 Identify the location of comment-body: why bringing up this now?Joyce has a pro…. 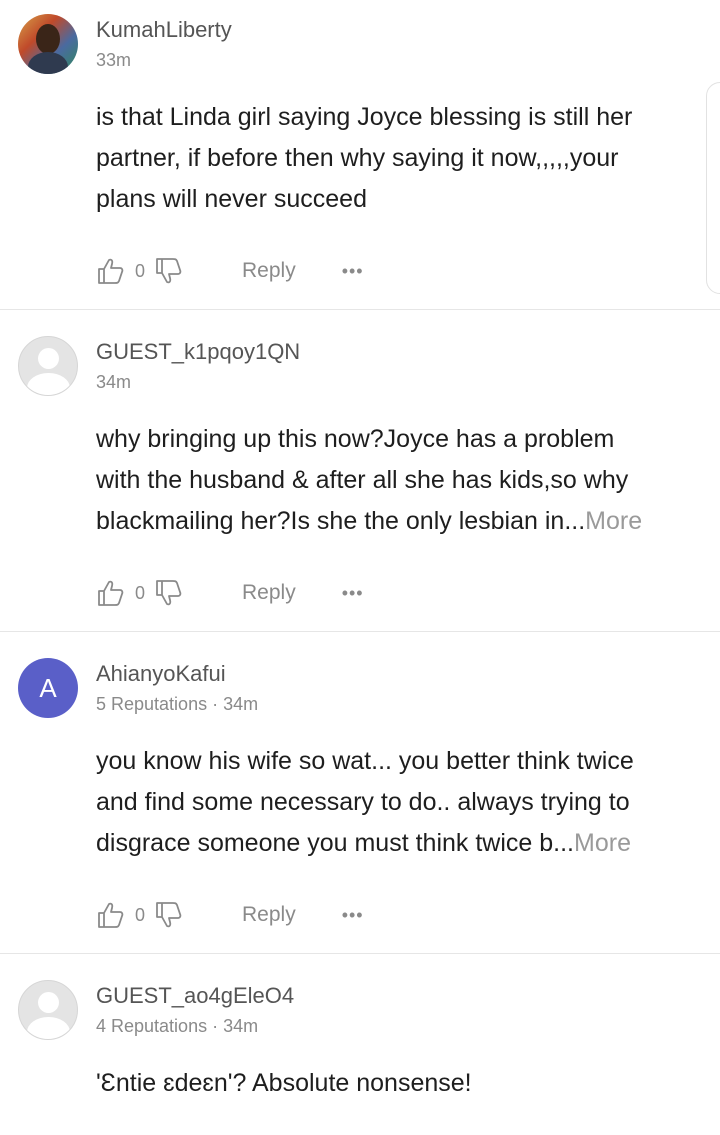
(401, 480).